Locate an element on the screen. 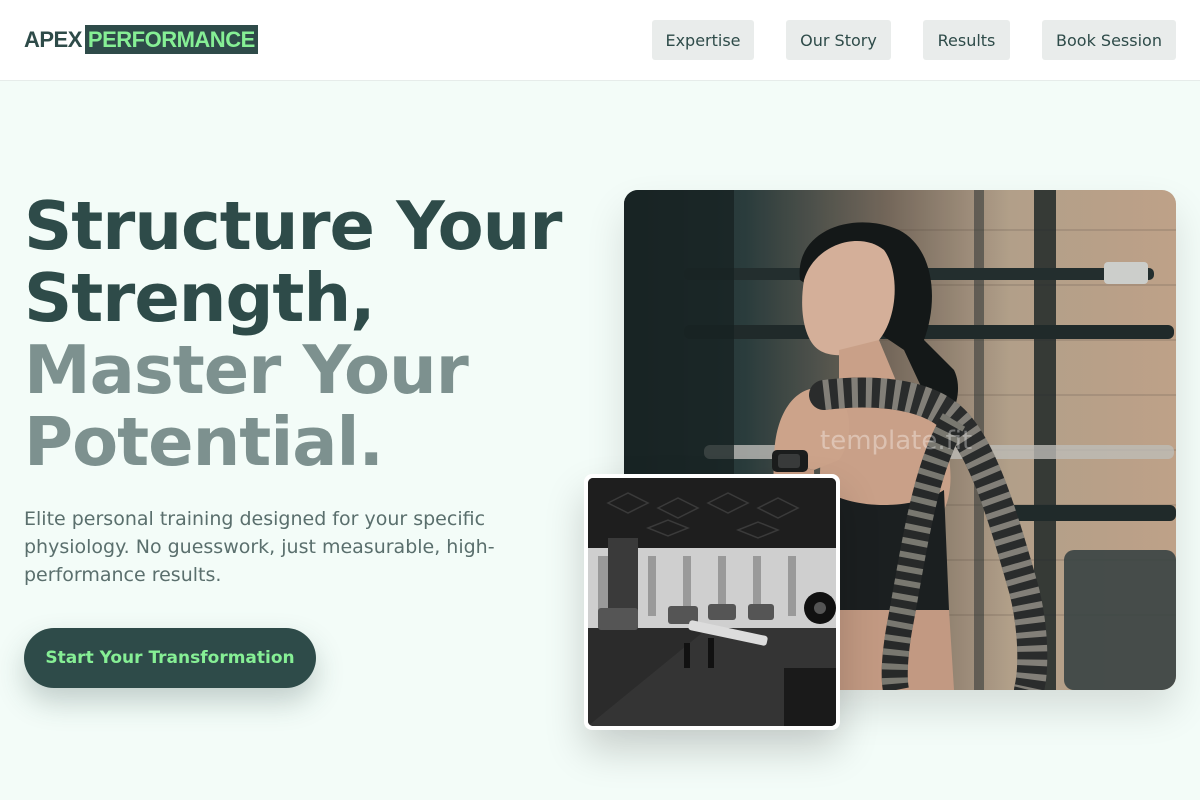  gym-interior-photo is located at coordinates (712, 602).